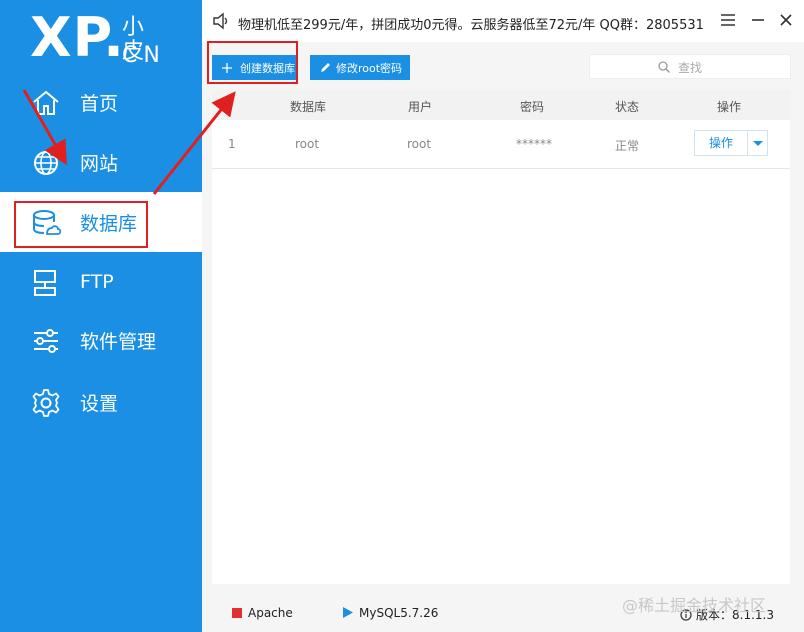  Describe the element at coordinates (420, 107) in the screenshot. I see `column-header-user: 用户` at that location.